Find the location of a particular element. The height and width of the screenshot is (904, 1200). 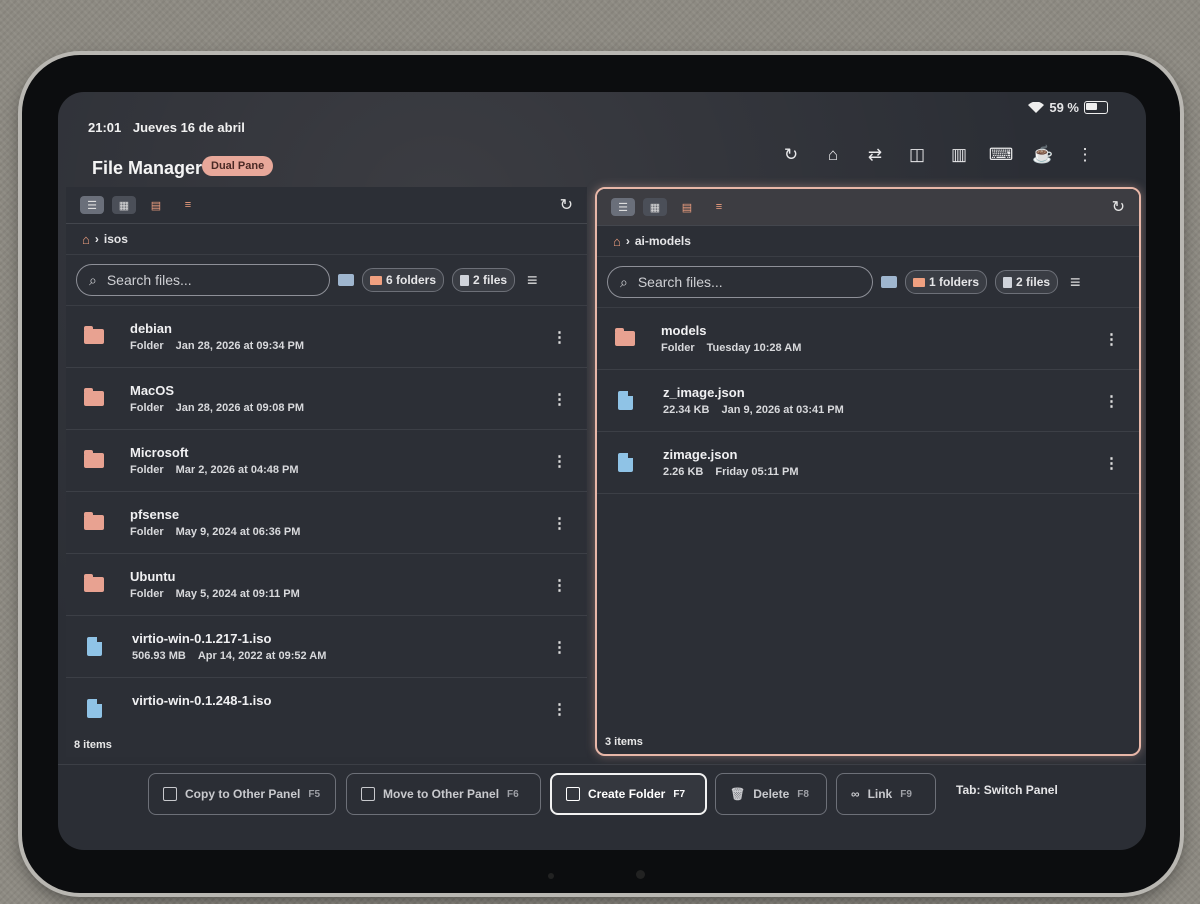

swap-icon: ⇄ is located at coordinates (875, 155).